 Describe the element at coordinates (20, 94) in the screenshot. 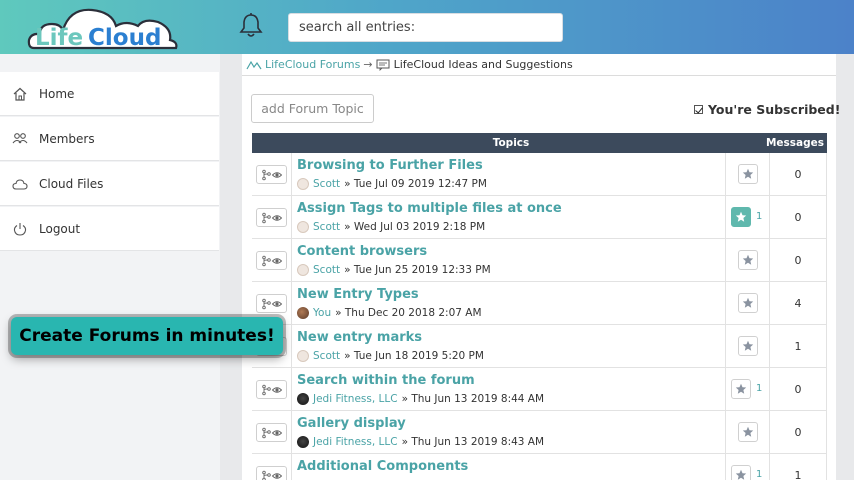

I see `home-icon` at that location.